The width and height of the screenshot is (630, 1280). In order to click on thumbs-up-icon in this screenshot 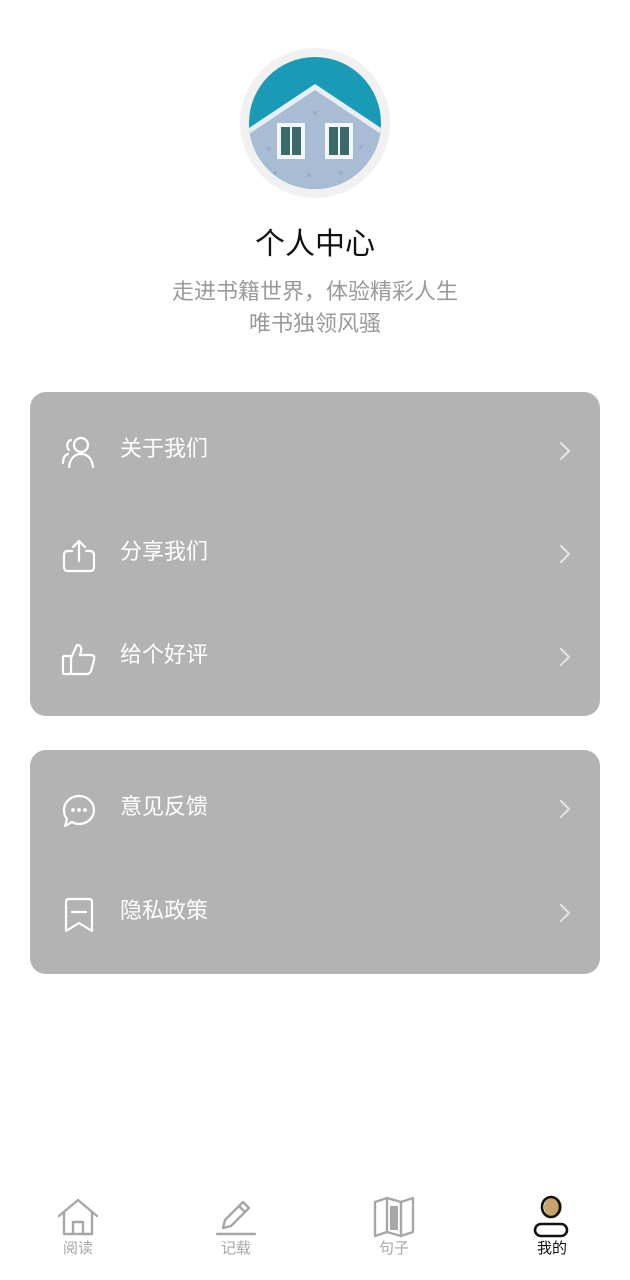, I will do `click(79, 659)`.